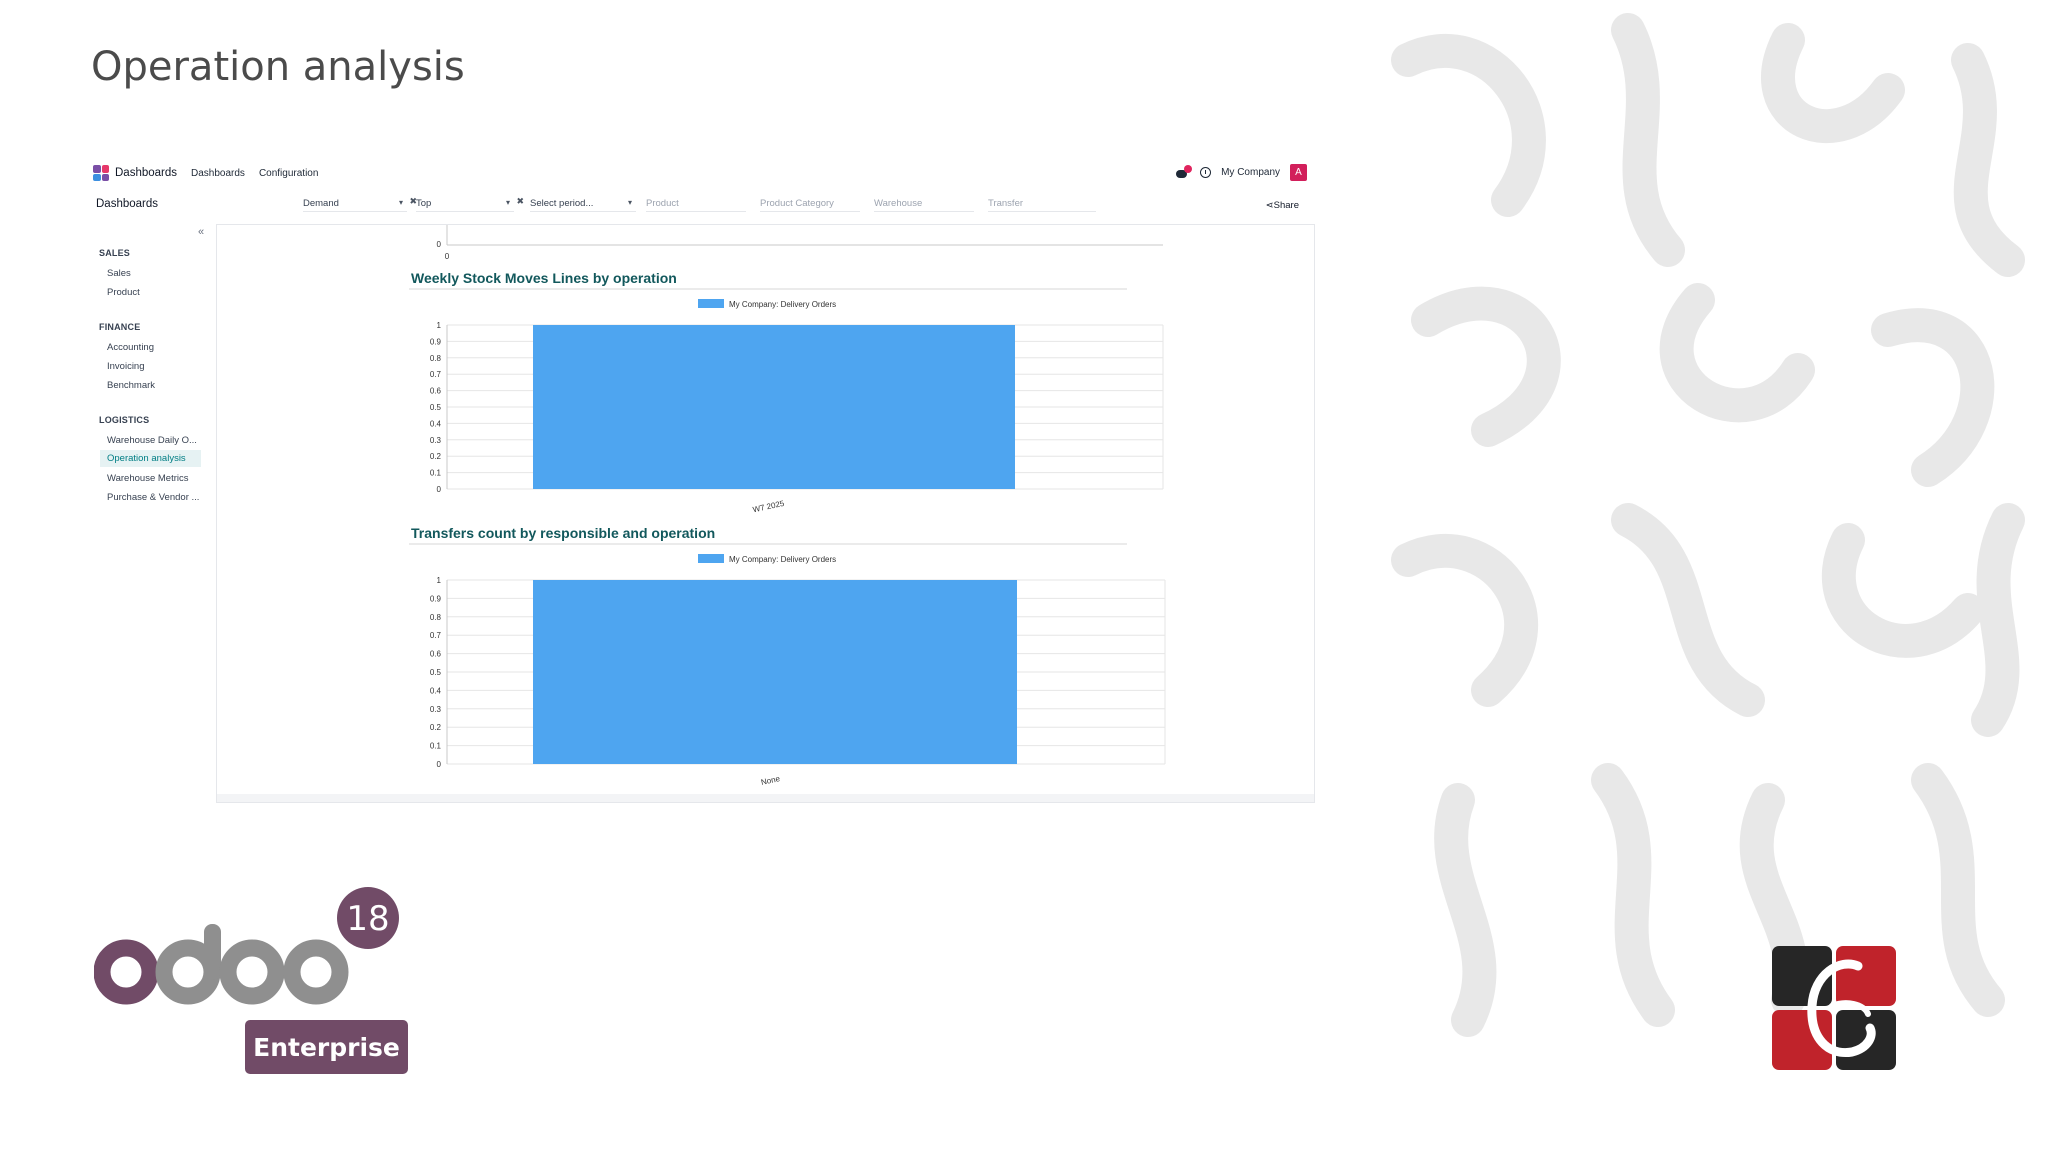 This screenshot has width=2048, height=1152. I want to click on sidebar-item-benchmark: Benchmark, so click(159, 385).